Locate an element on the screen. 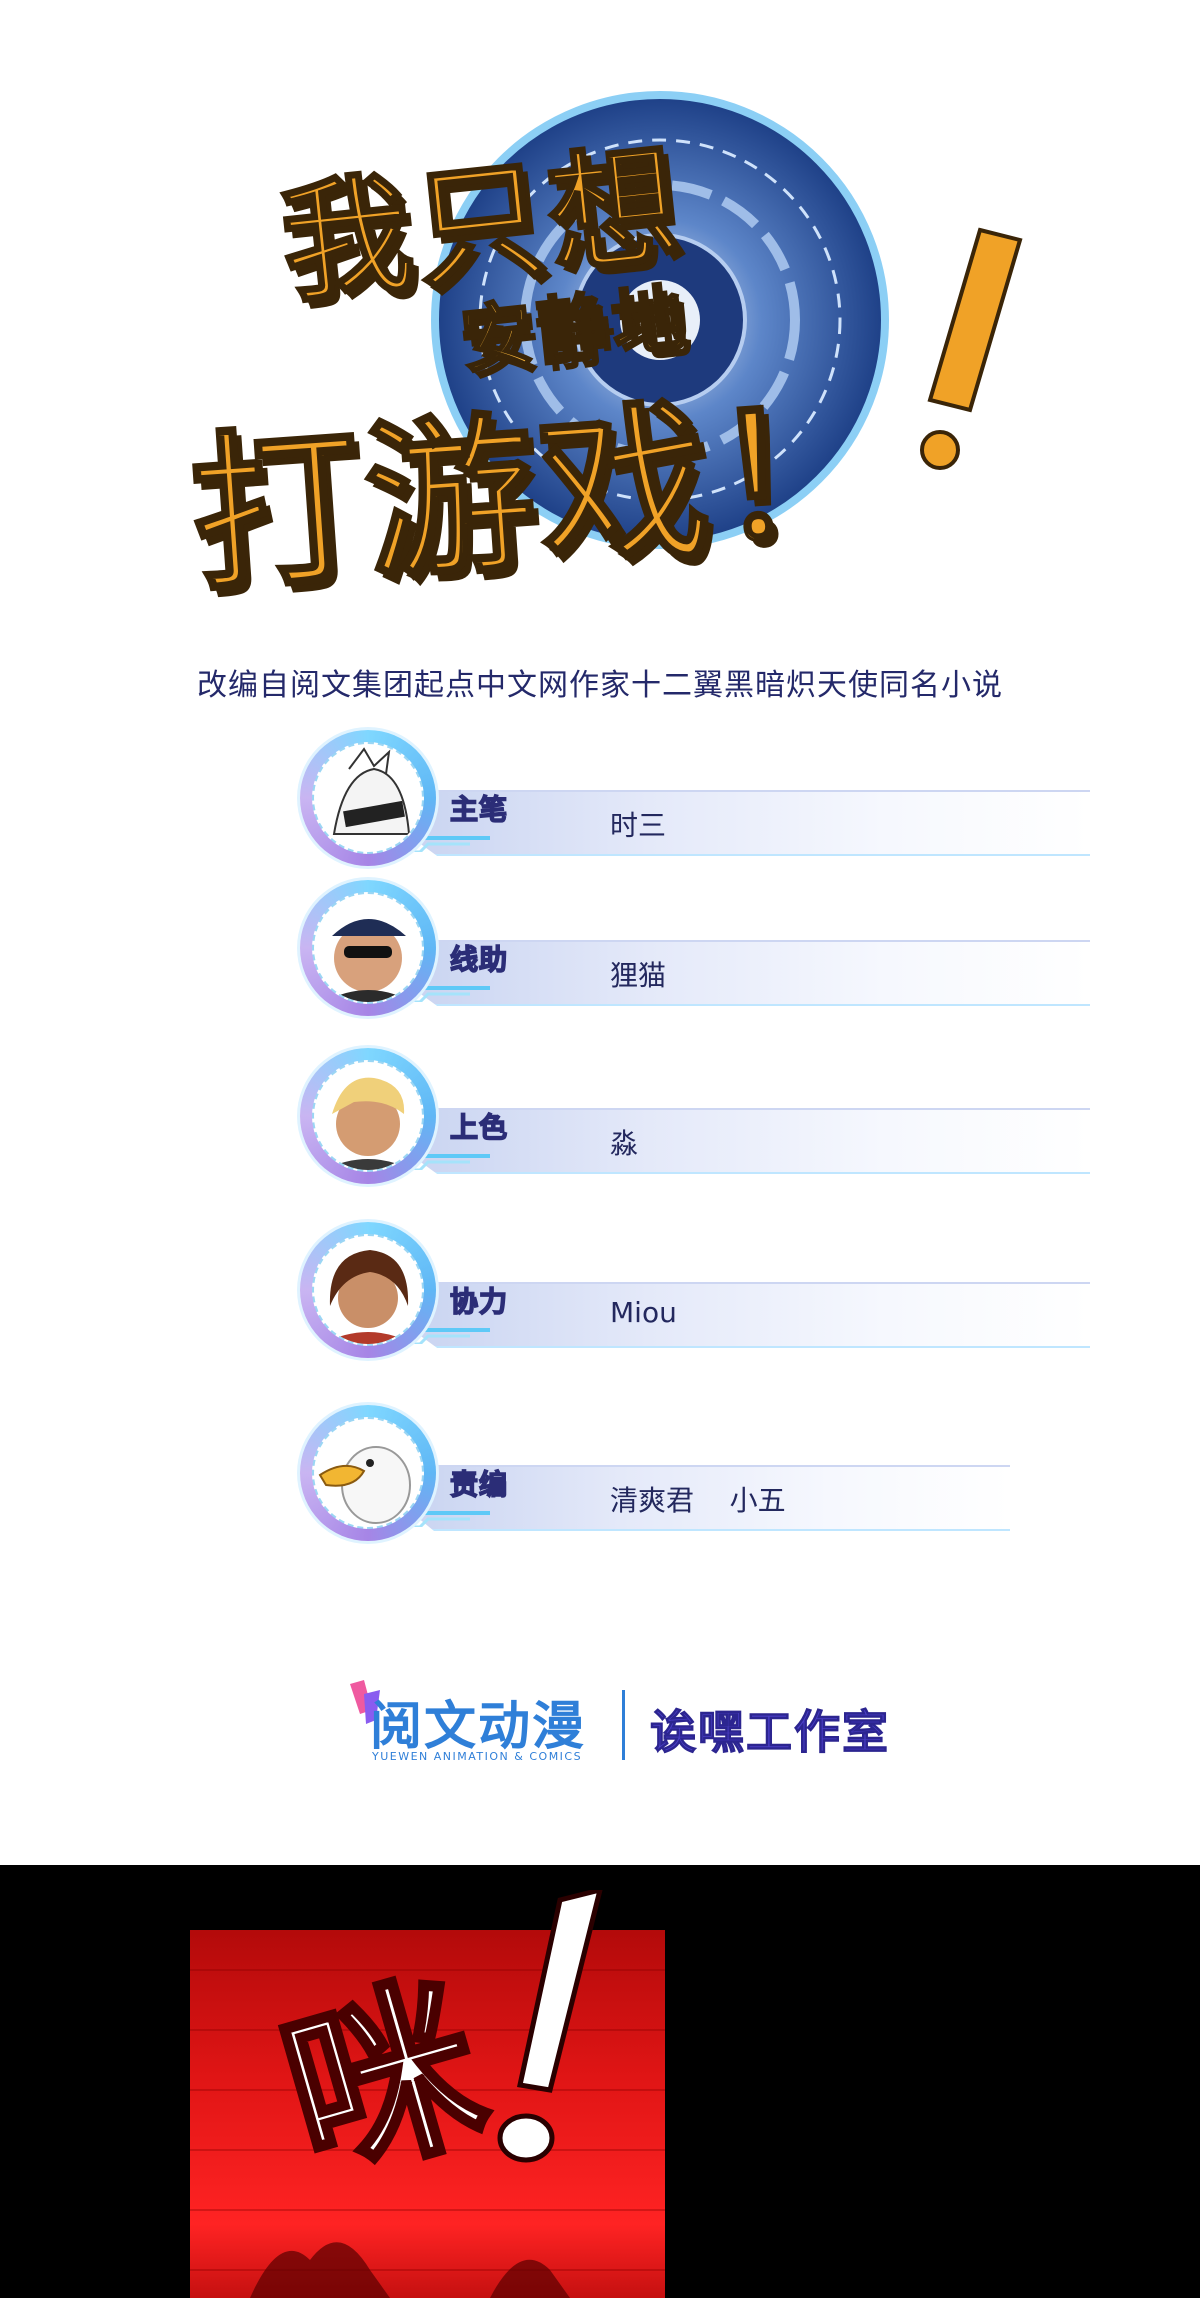 The width and height of the screenshot is (1200, 2298). publisher-tagline: YUEWEN ANIMATION & COMICS is located at coordinates (477, 1756).